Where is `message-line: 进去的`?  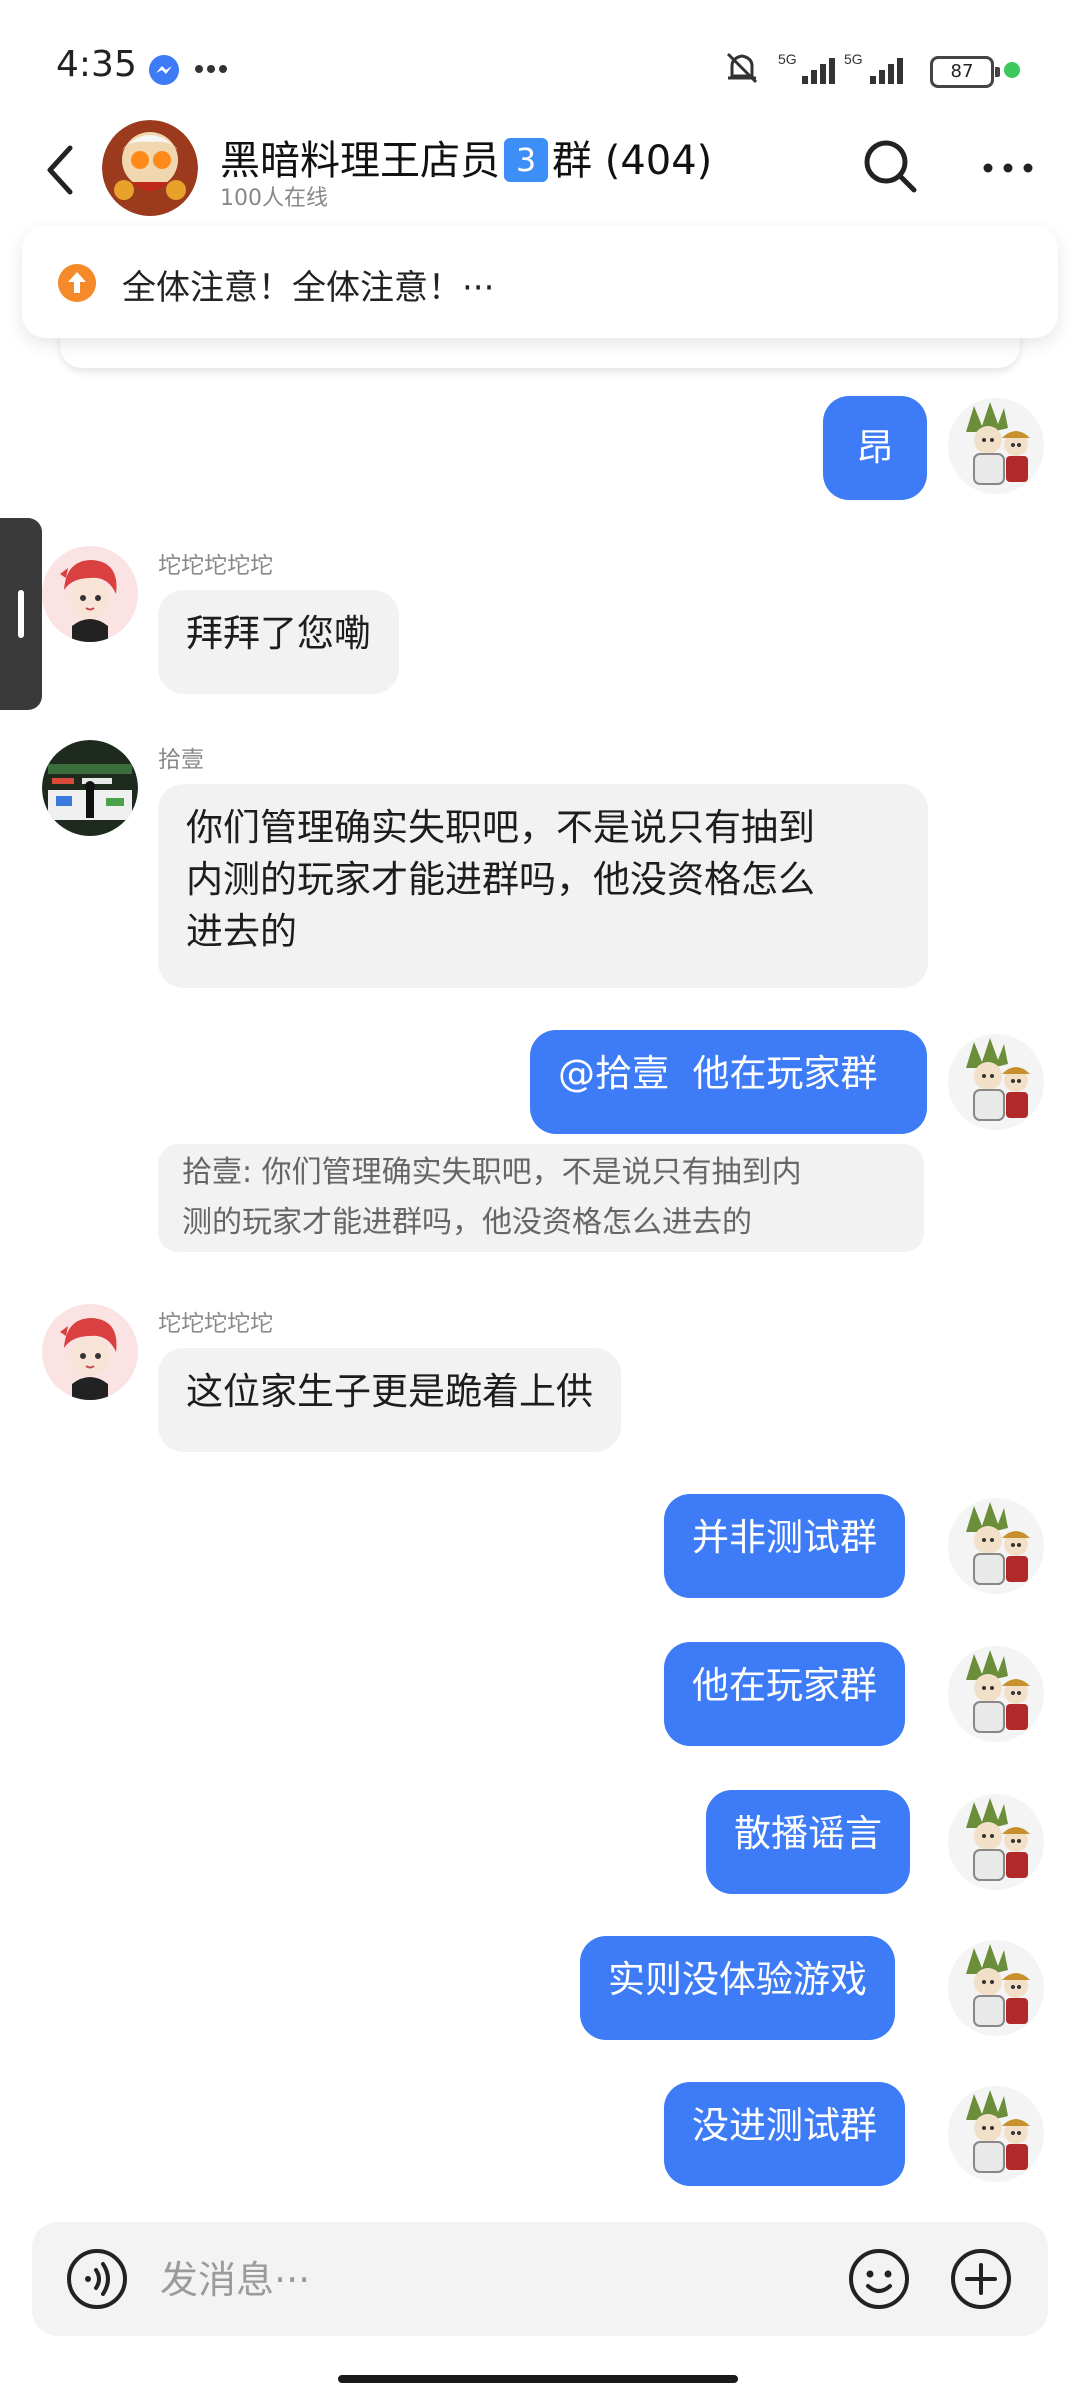
message-line: 进去的 is located at coordinates (241, 931).